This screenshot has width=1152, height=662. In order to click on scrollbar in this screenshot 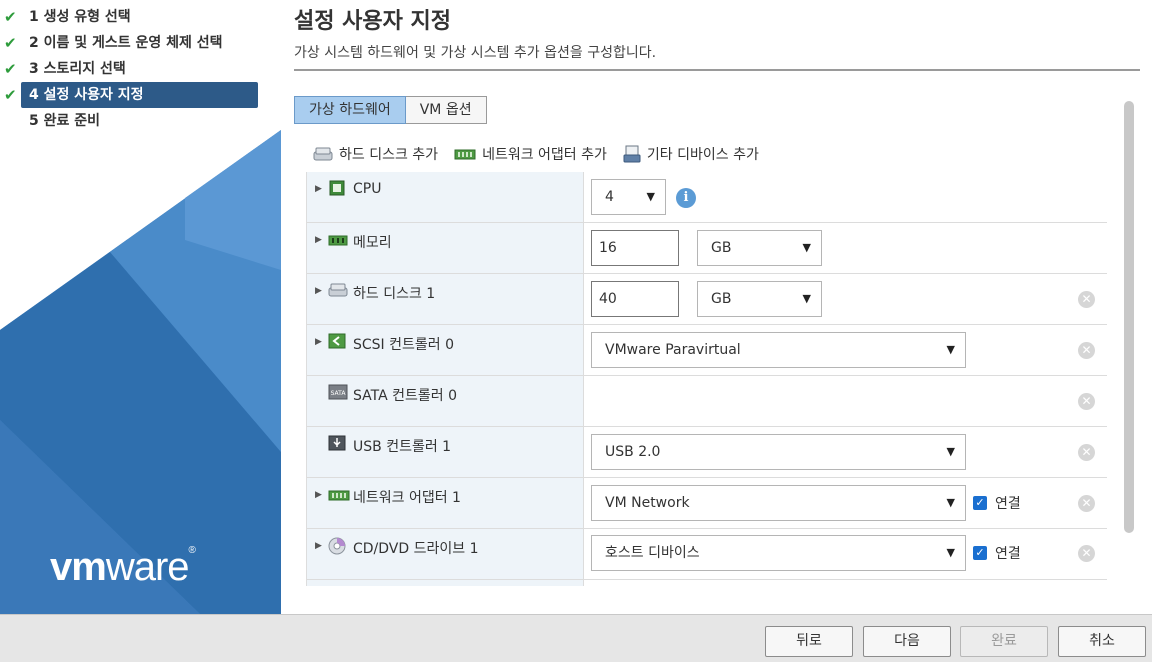, I will do `click(1129, 317)`.